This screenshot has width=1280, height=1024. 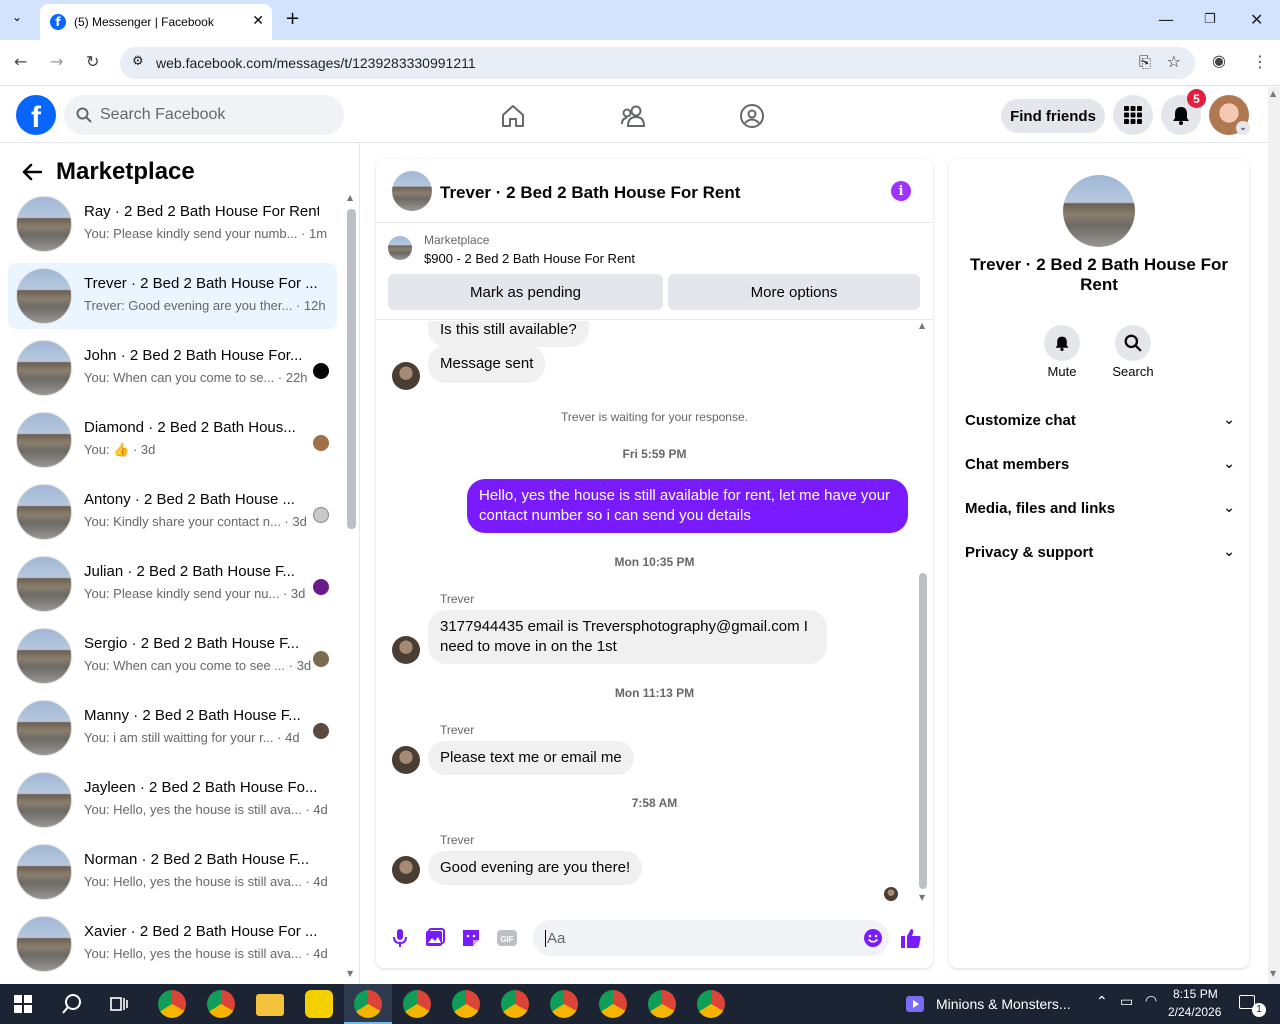 What do you see at coordinates (23, 1004) in the screenshot?
I see `windows-start-icon` at bounding box center [23, 1004].